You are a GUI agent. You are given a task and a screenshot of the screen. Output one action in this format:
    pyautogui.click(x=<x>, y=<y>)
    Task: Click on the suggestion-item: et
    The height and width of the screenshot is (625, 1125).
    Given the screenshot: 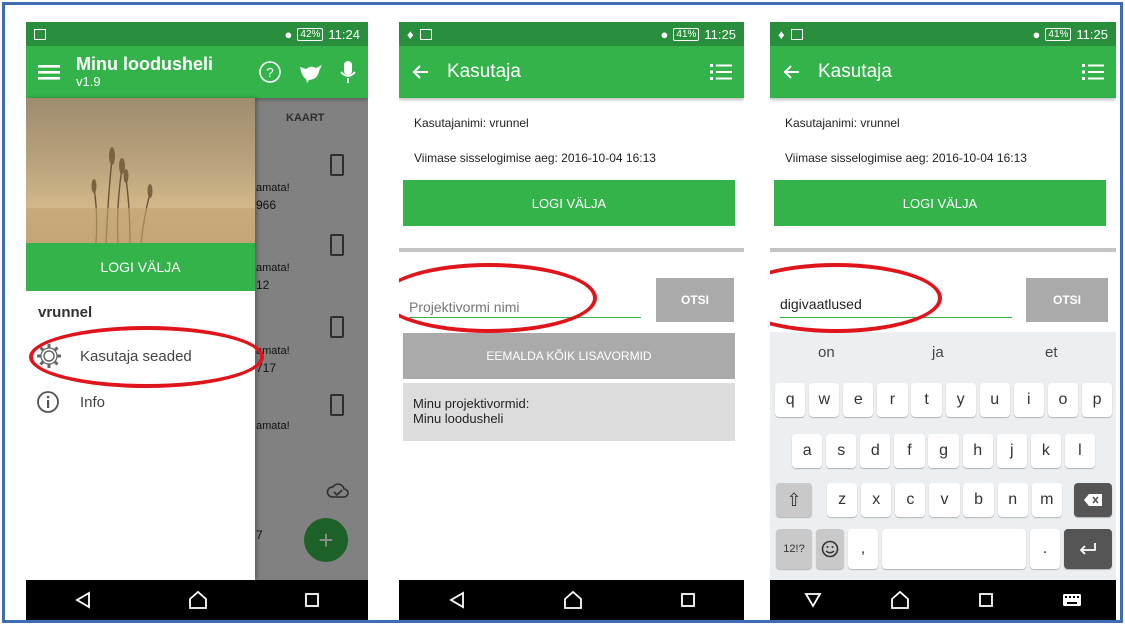 What is the action you would take?
    pyautogui.click(x=1051, y=352)
    